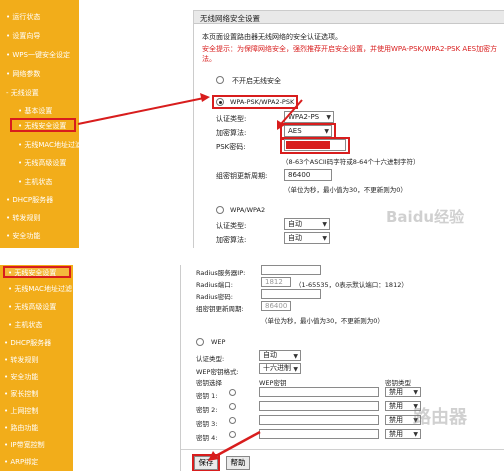 Image resolution: width=504 pixels, height=471 pixels. Describe the element at coordinates (291, 112) in the screenshot. I see `arrow-to-cipher` at that location.